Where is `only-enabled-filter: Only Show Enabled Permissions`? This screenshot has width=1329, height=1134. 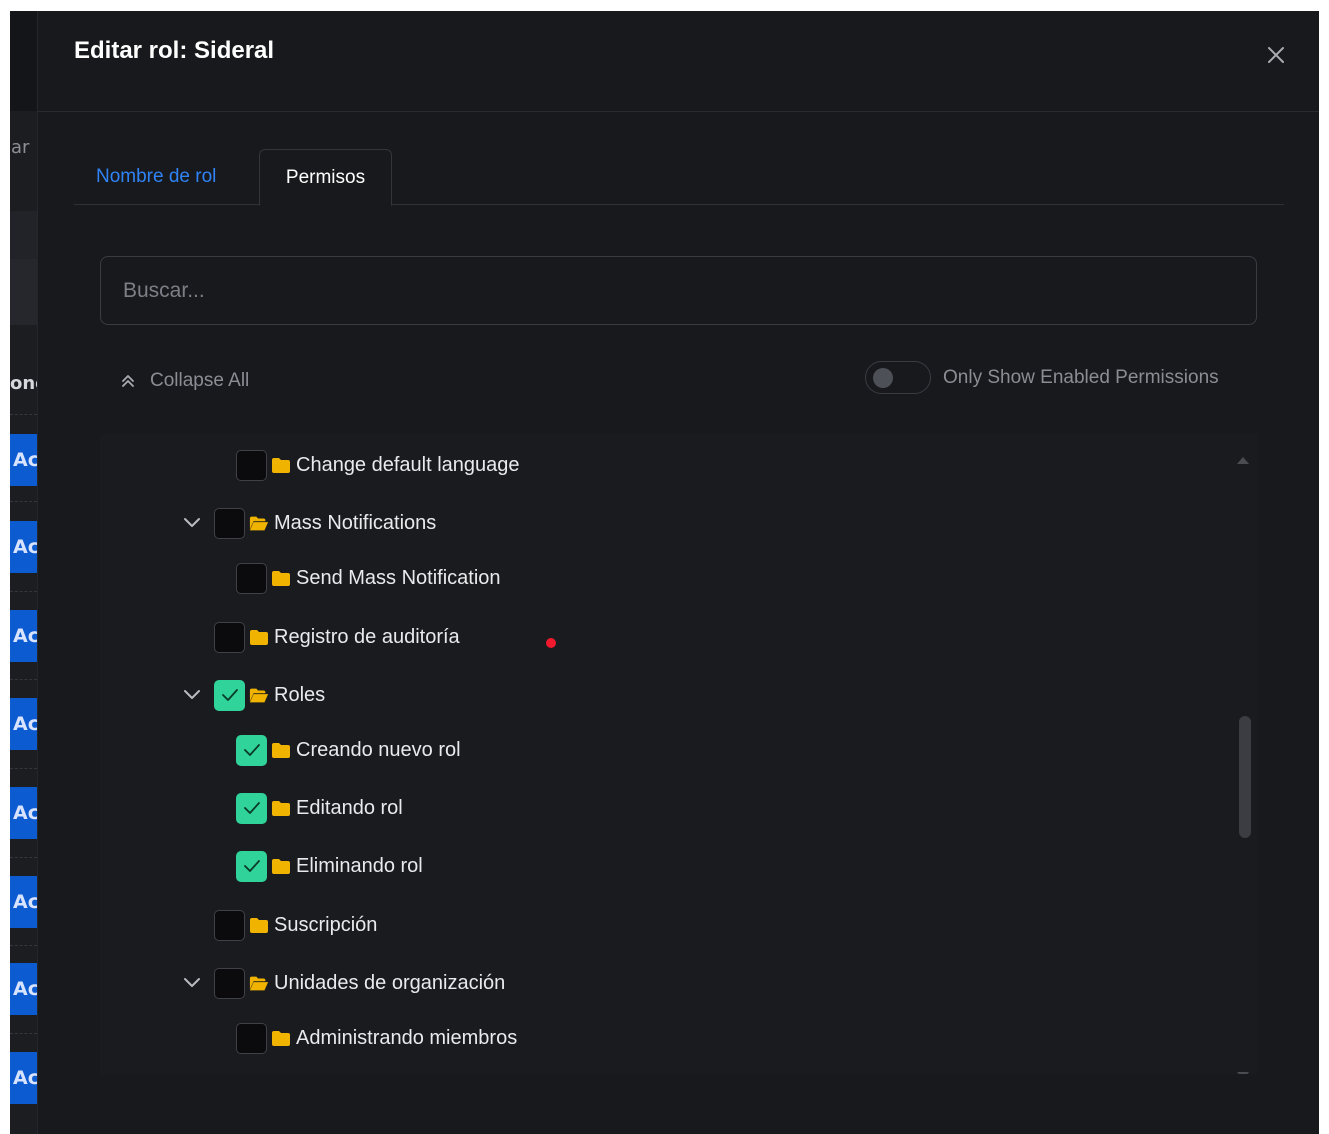 only-enabled-filter: Only Show Enabled Permissions is located at coordinates (1042, 377).